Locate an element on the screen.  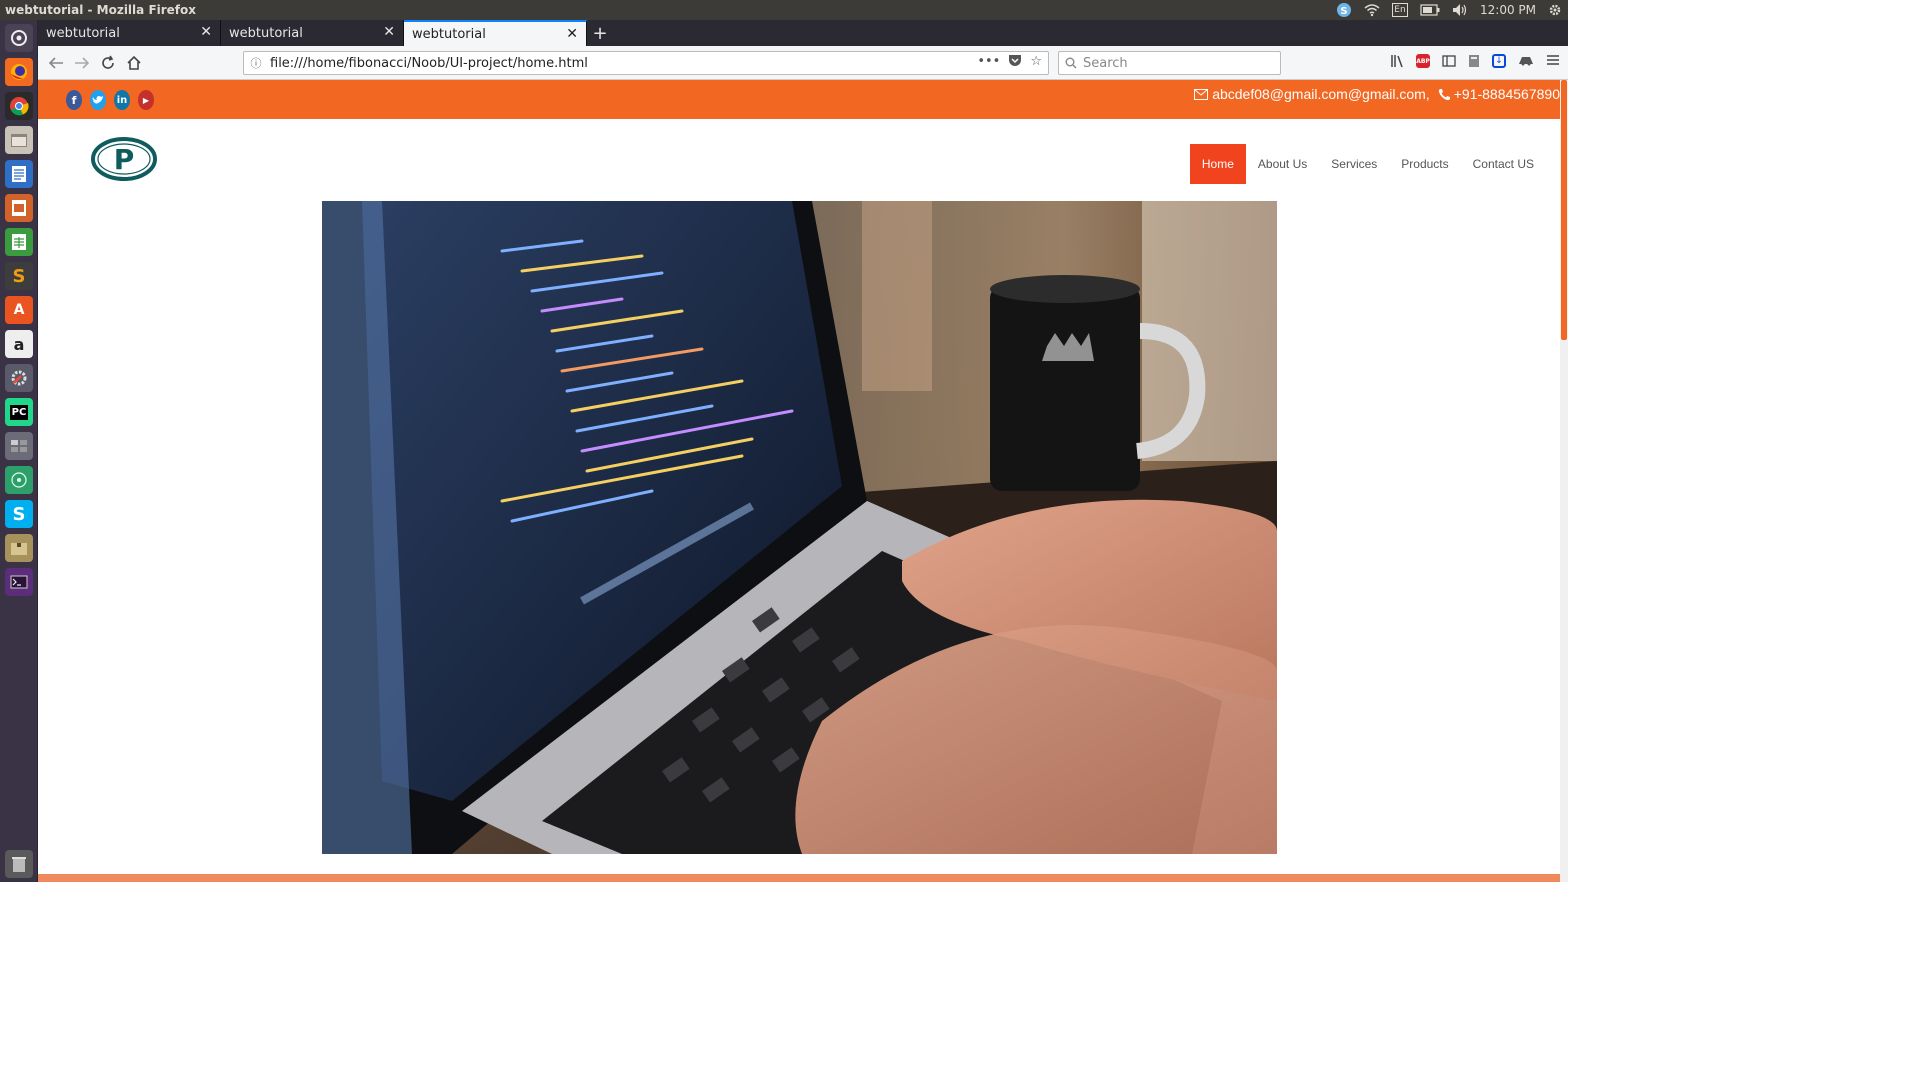
social-links: f in ▶ is located at coordinates (110, 100).